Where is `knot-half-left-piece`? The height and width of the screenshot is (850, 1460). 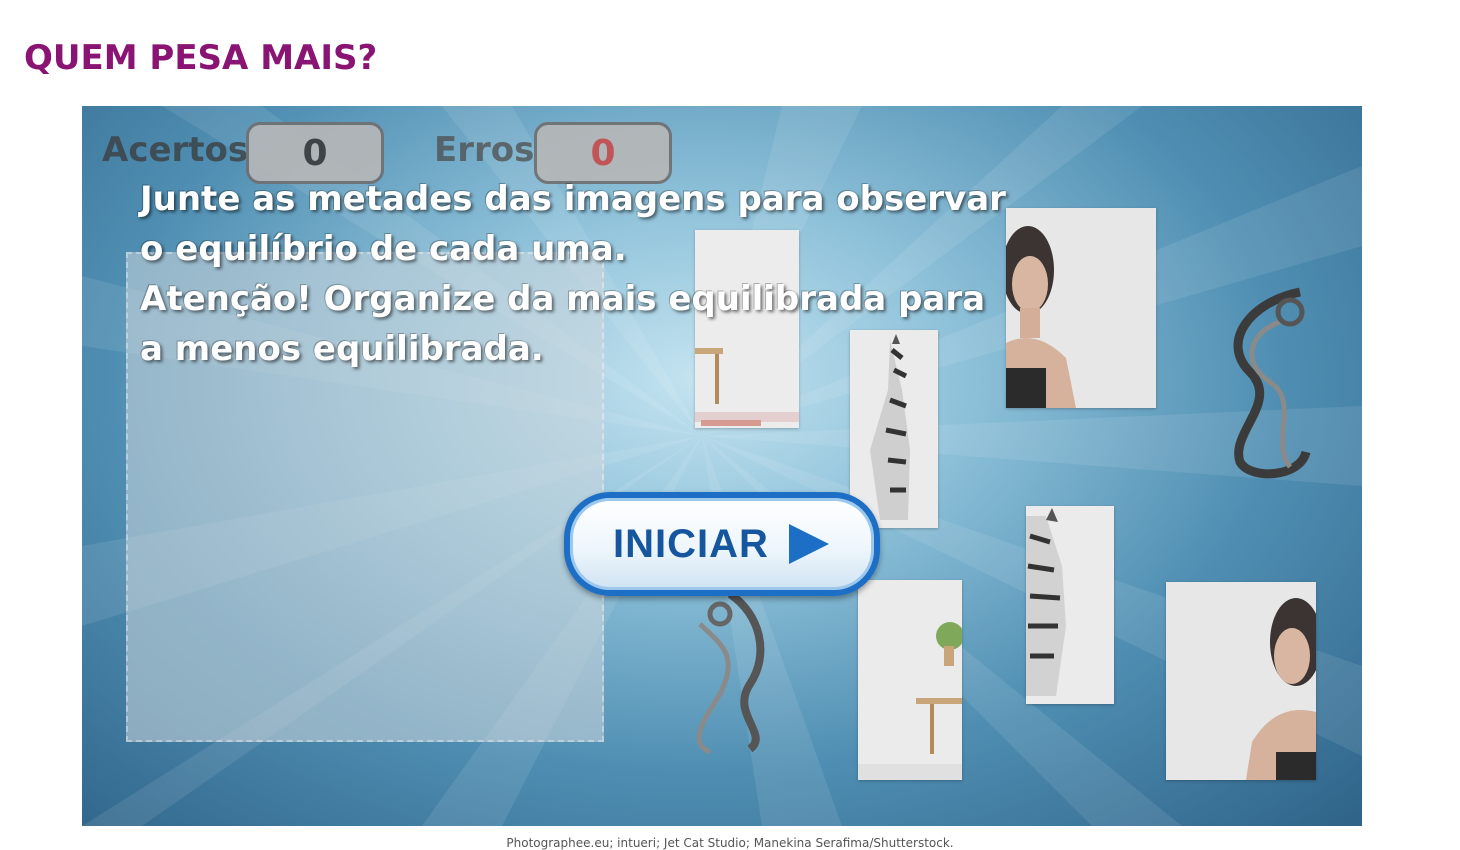 knot-half-left-piece is located at coordinates (729, 669).